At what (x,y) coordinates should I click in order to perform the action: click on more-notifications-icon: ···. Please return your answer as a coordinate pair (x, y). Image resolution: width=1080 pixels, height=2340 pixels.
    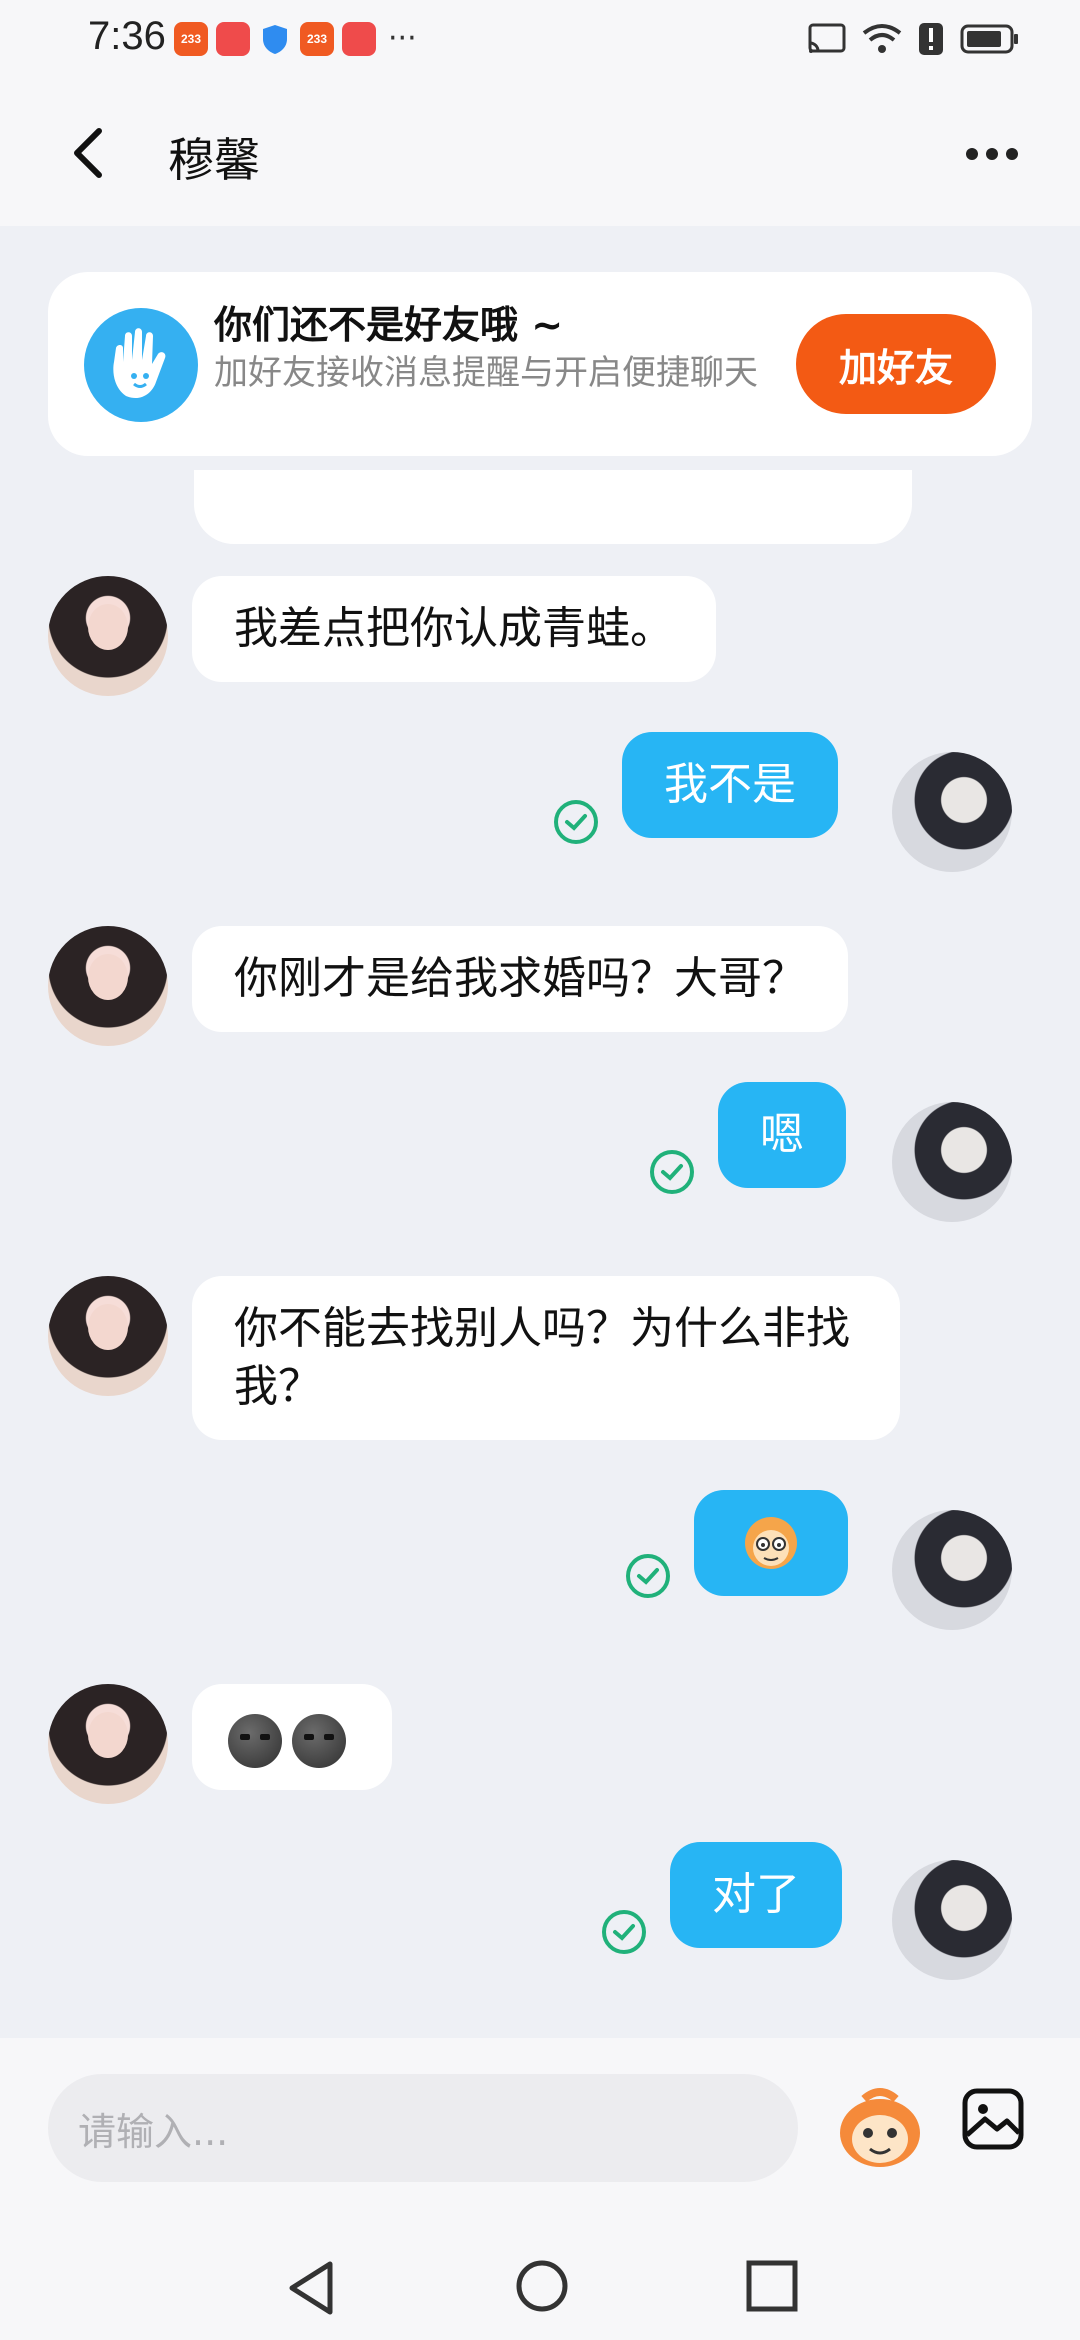
    Looking at the image, I should click on (402, 38).